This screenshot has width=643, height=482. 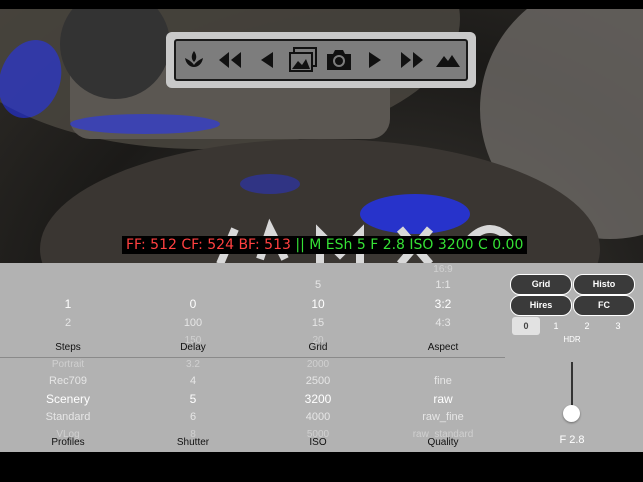 What do you see at coordinates (193, 323) in the screenshot?
I see `picker-value: 100` at bounding box center [193, 323].